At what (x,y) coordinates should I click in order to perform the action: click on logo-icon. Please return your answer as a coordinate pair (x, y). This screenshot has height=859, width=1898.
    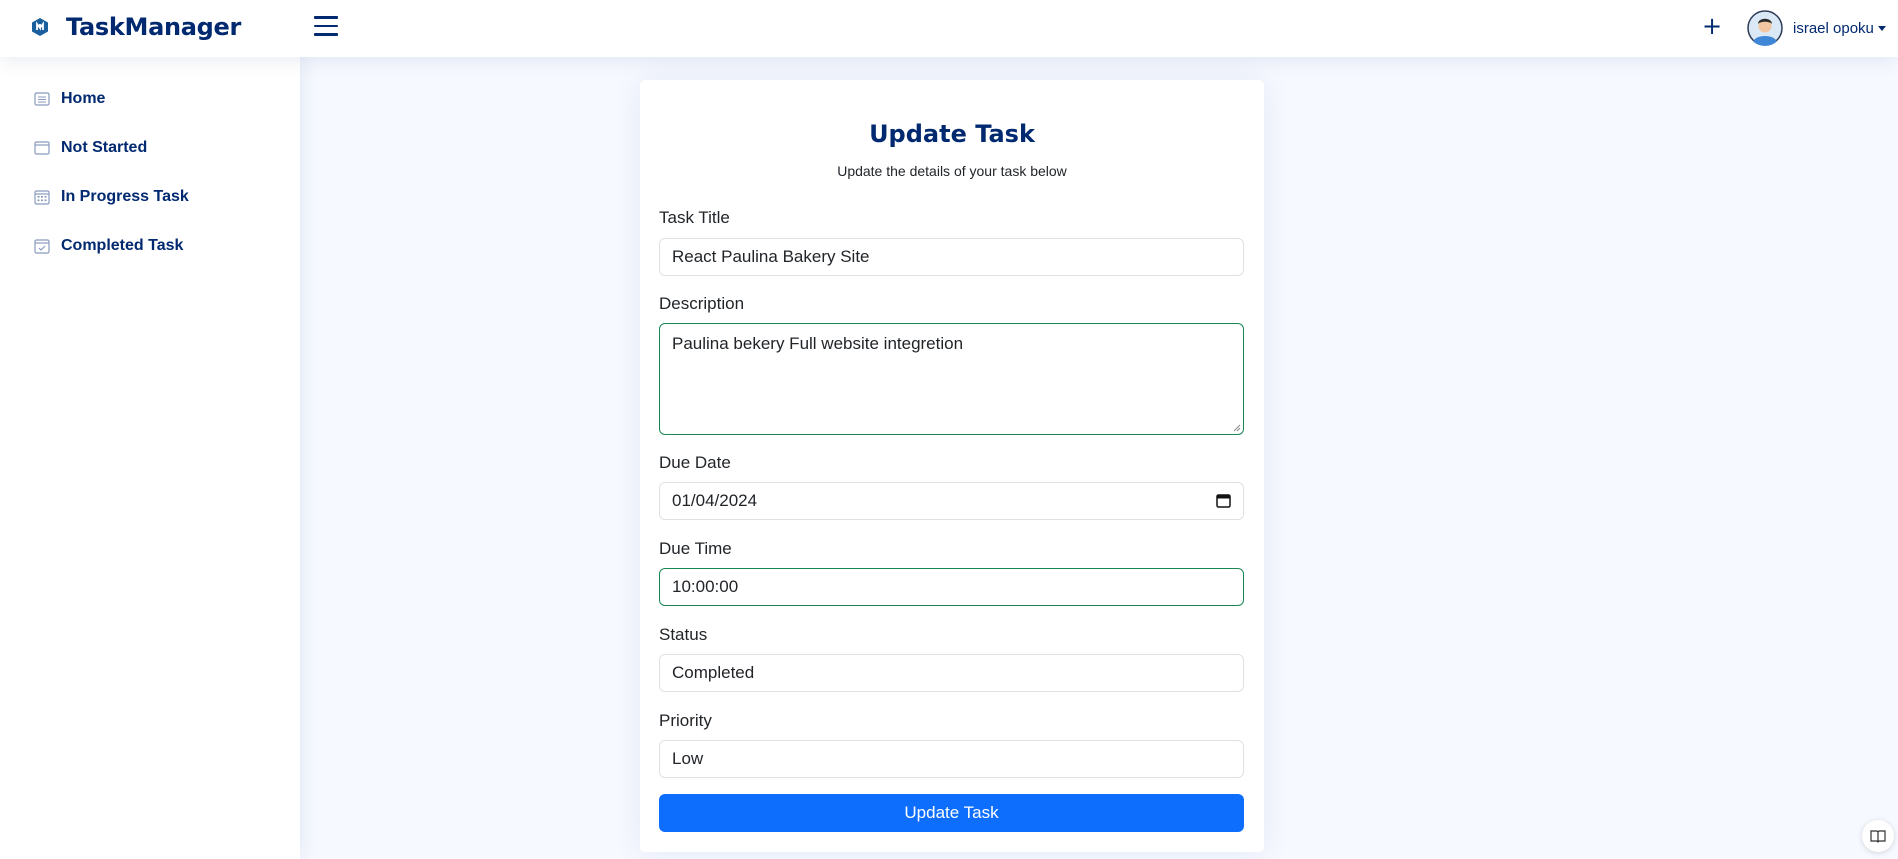
    Looking at the image, I should click on (40, 27).